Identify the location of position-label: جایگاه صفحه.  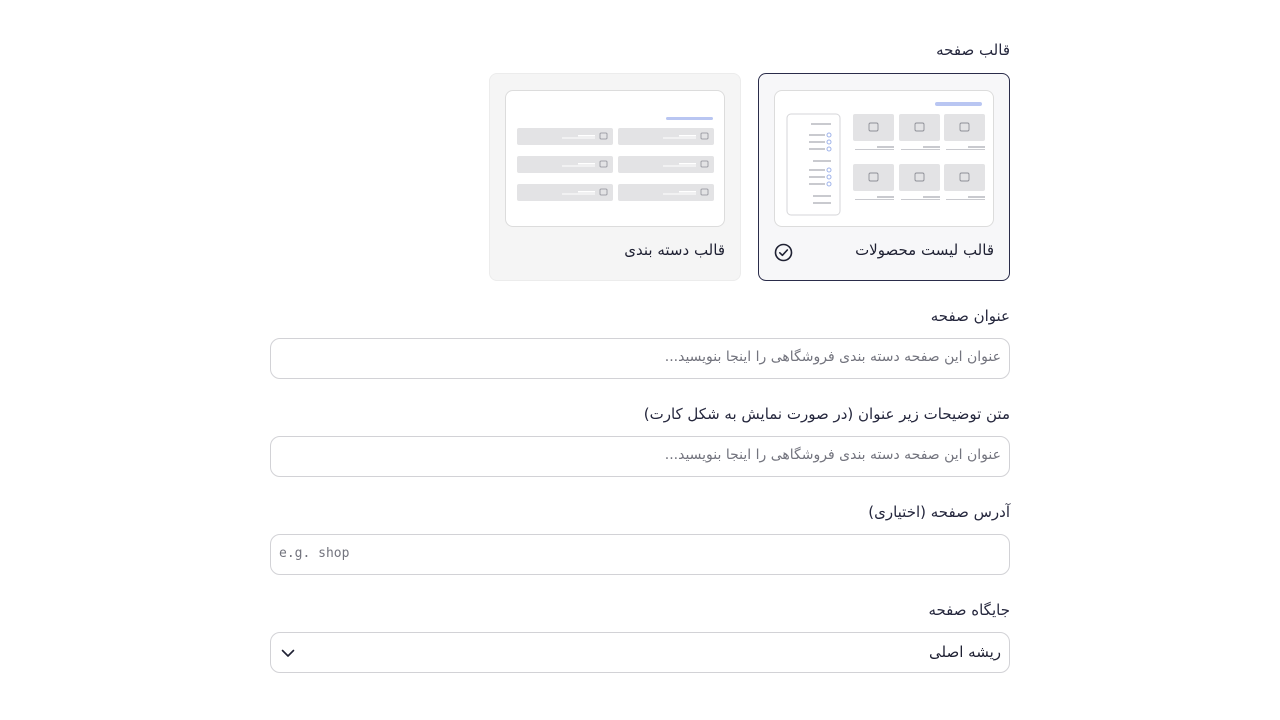
(969, 610).